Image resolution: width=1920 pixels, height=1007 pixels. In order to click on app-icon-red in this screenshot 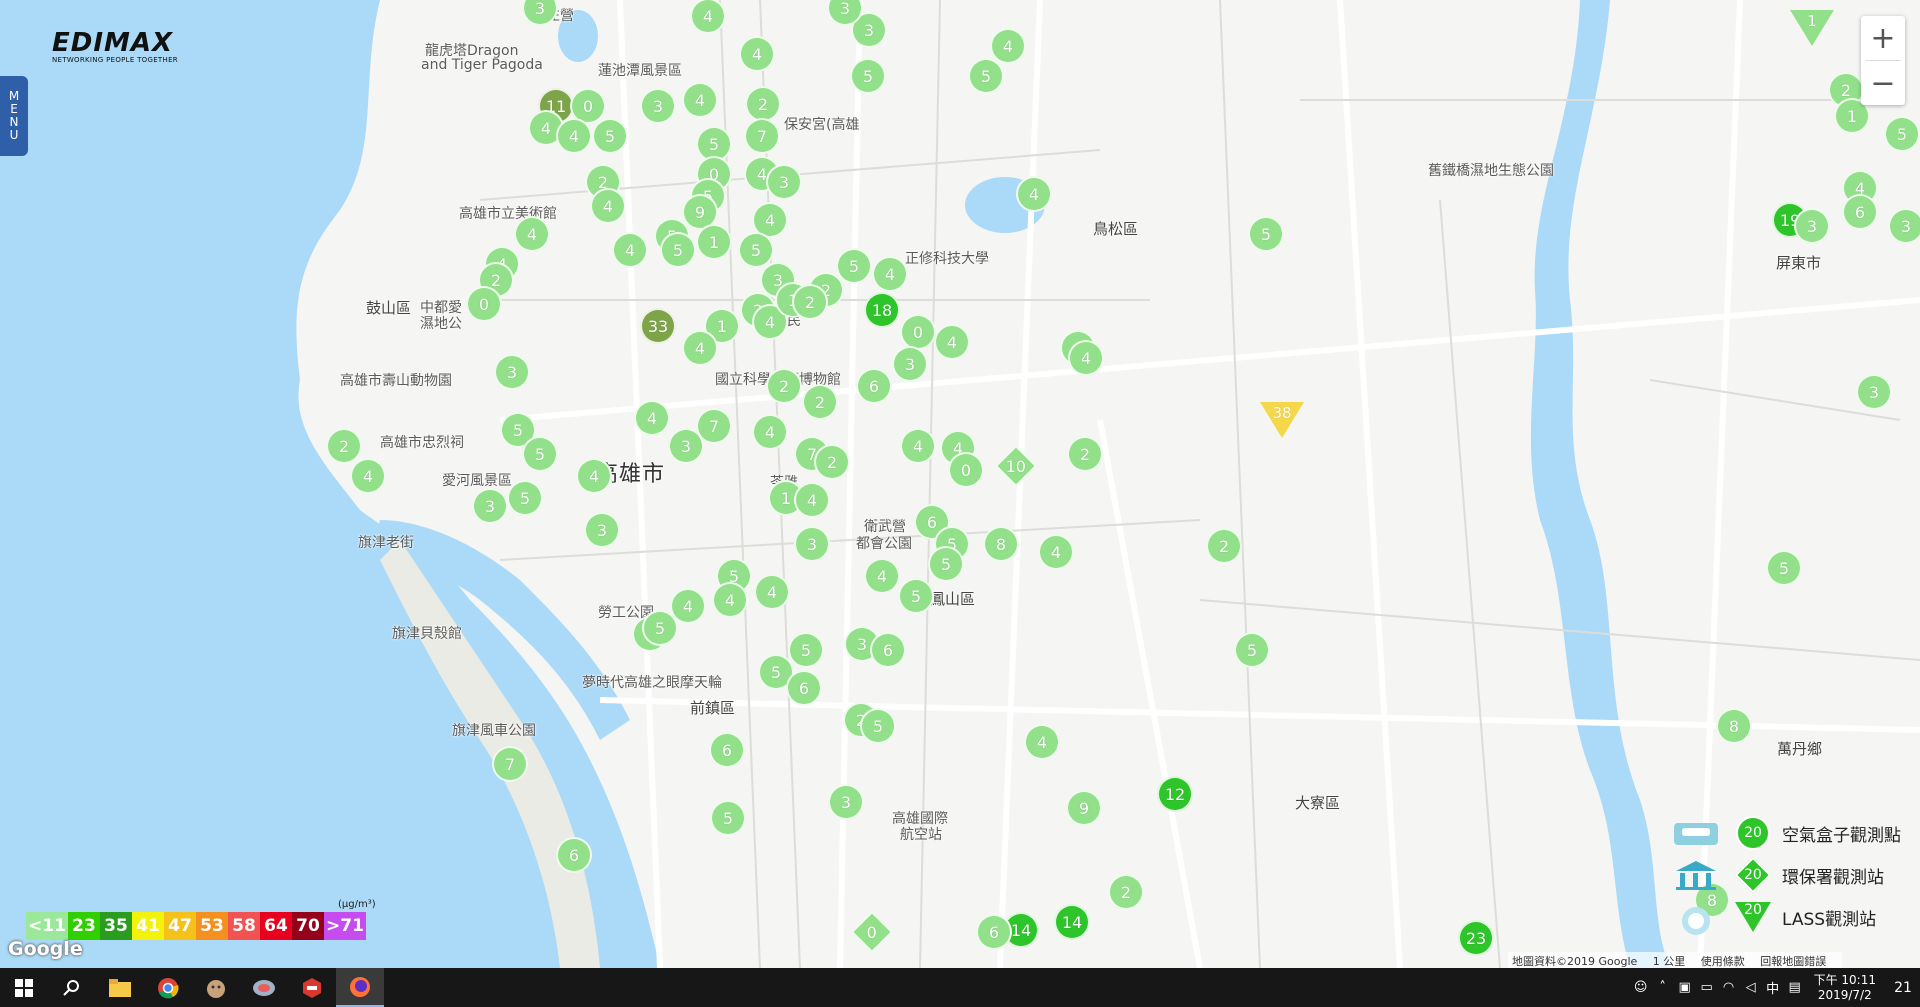, I will do `click(312, 987)`.